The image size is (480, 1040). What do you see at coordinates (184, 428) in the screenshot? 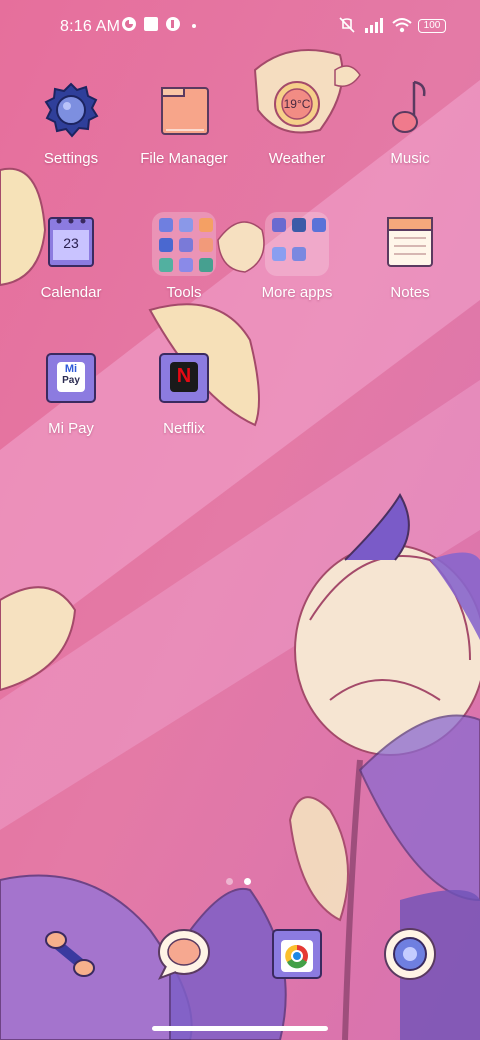
I see `app-label: Netflix` at bounding box center [184, 428].